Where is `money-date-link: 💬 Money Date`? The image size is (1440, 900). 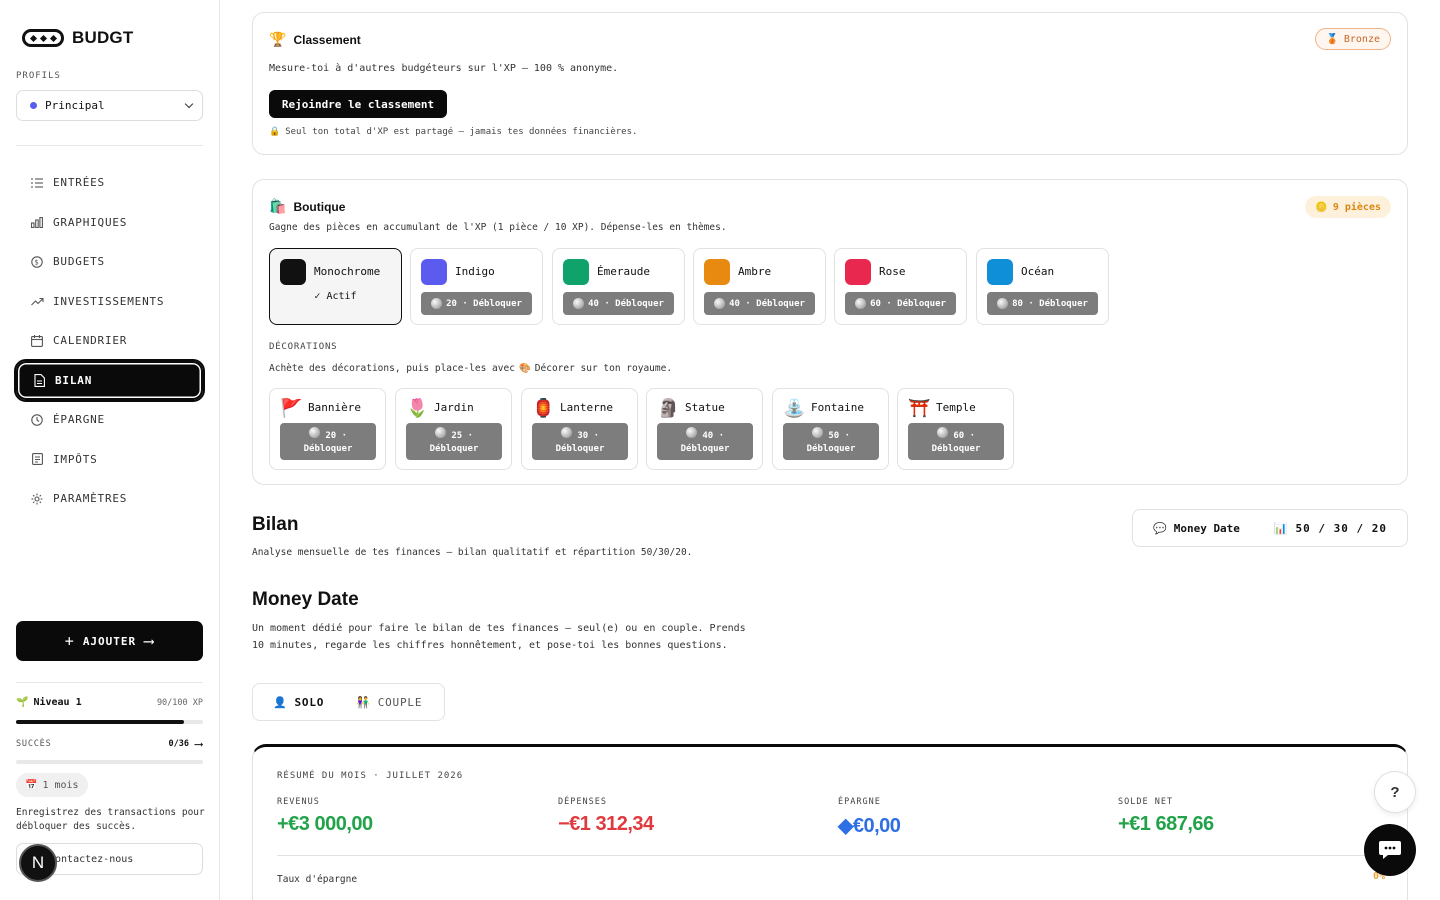 money-date-link: 💬 Money Date is located at coordinates (1196, 528).